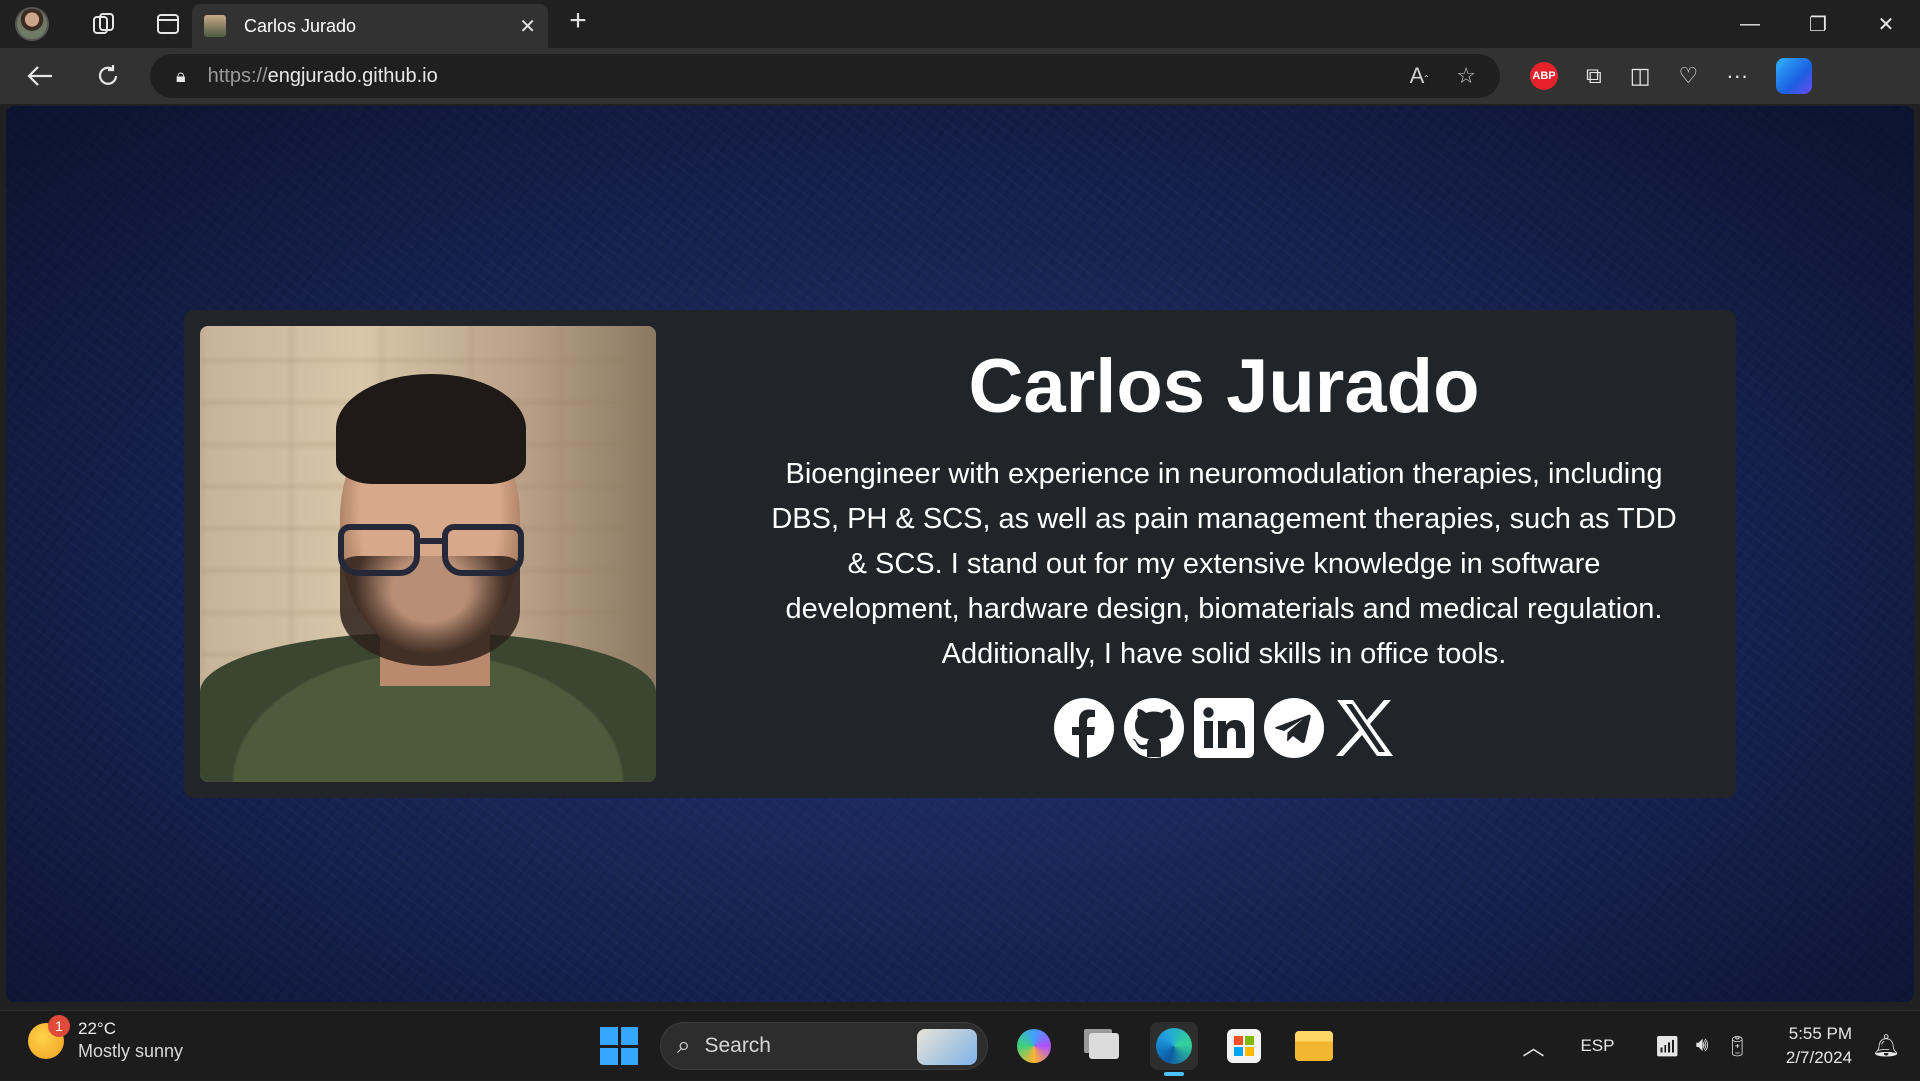 The image size is (1920, 1081). Describe the element at coordinates (1750, 24) in the screenshot. I see `minimize-icon: —` at that location.